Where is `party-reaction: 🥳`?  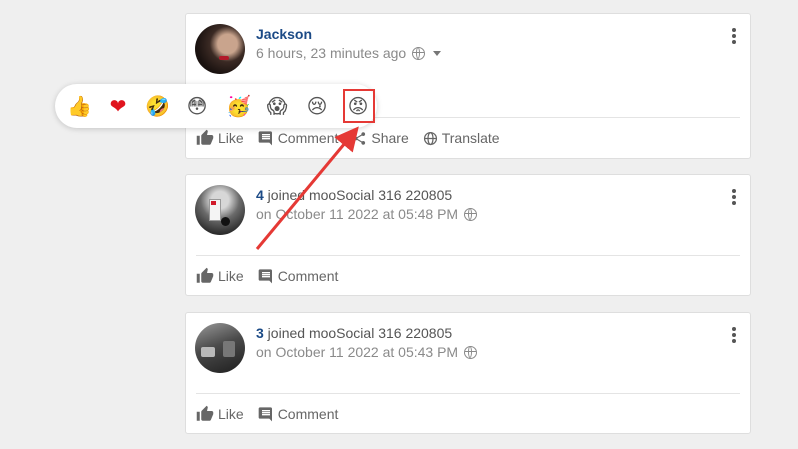 party-reaction: 🥳 is located at coordinates (238, 106).